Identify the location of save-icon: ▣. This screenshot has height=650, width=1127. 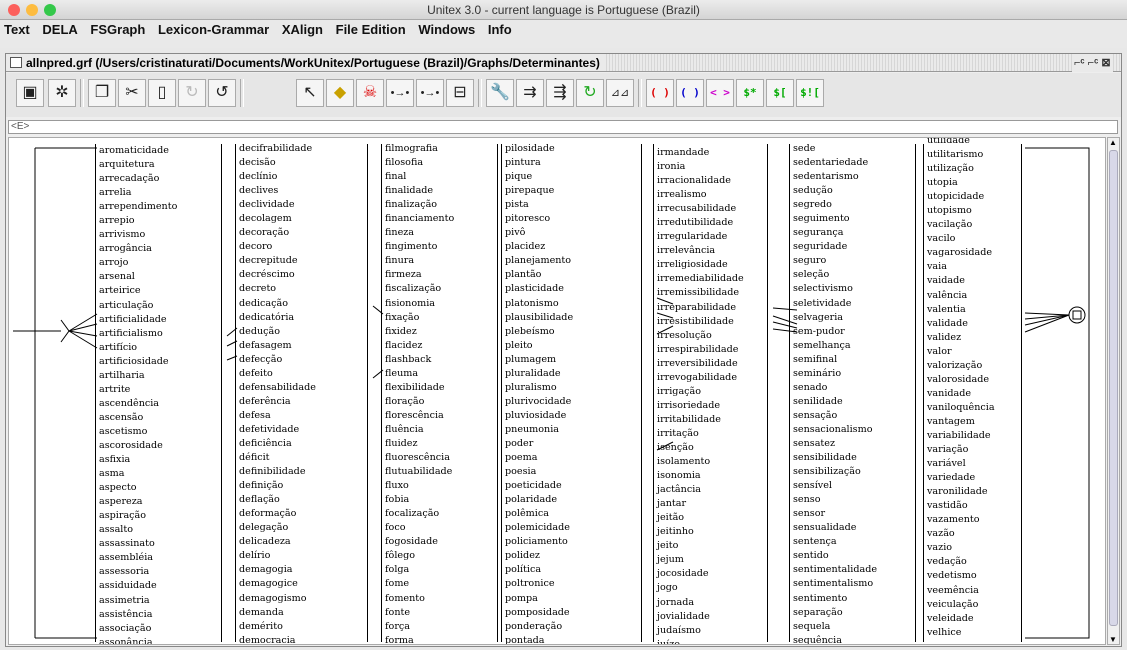
(30, 93).